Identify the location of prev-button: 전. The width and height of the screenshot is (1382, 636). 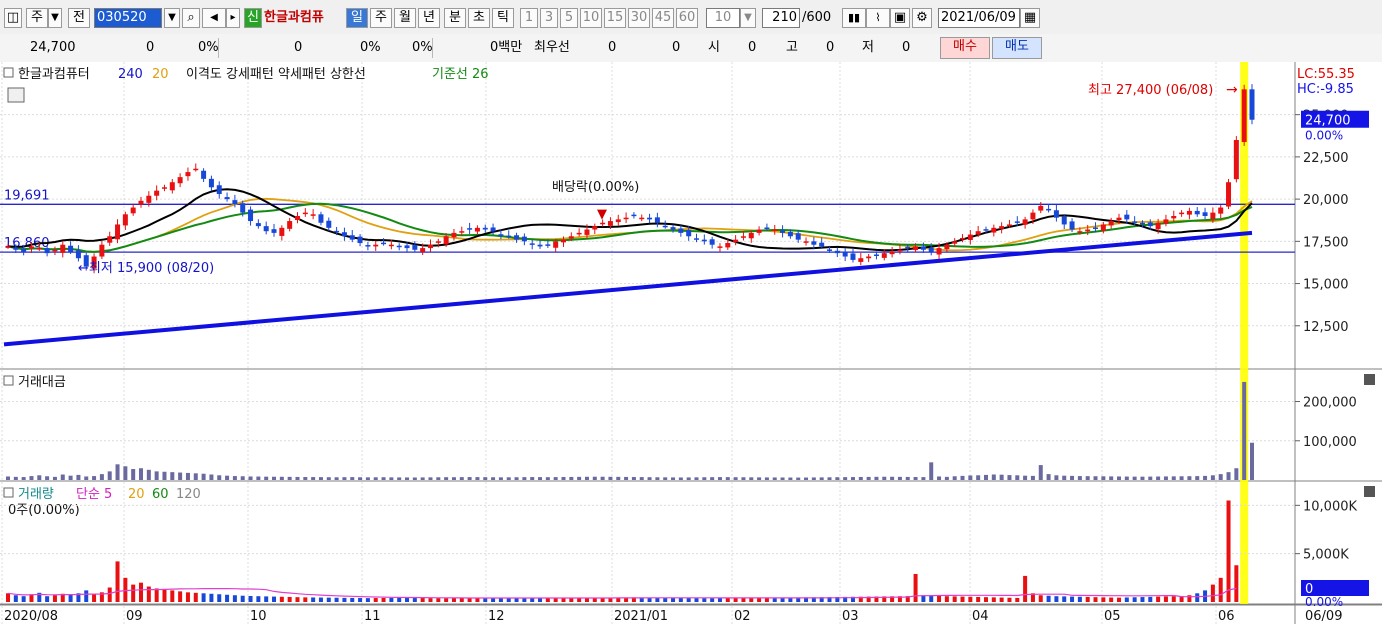
(79, 18).